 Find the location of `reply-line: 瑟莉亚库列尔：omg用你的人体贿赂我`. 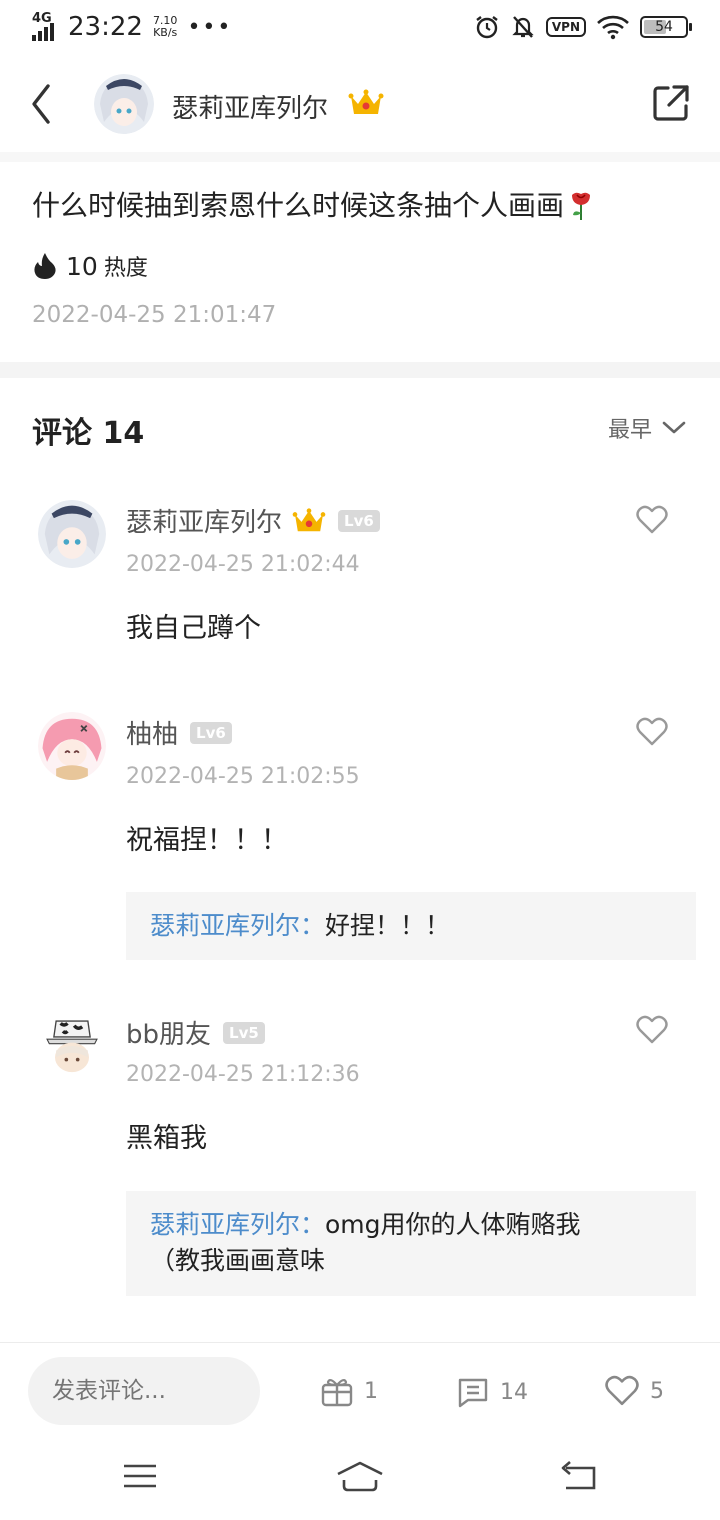

reply-line: 瑟莉亚库列尔：omg用你的人体贿赂我 is located at coordinates (411, 1225).